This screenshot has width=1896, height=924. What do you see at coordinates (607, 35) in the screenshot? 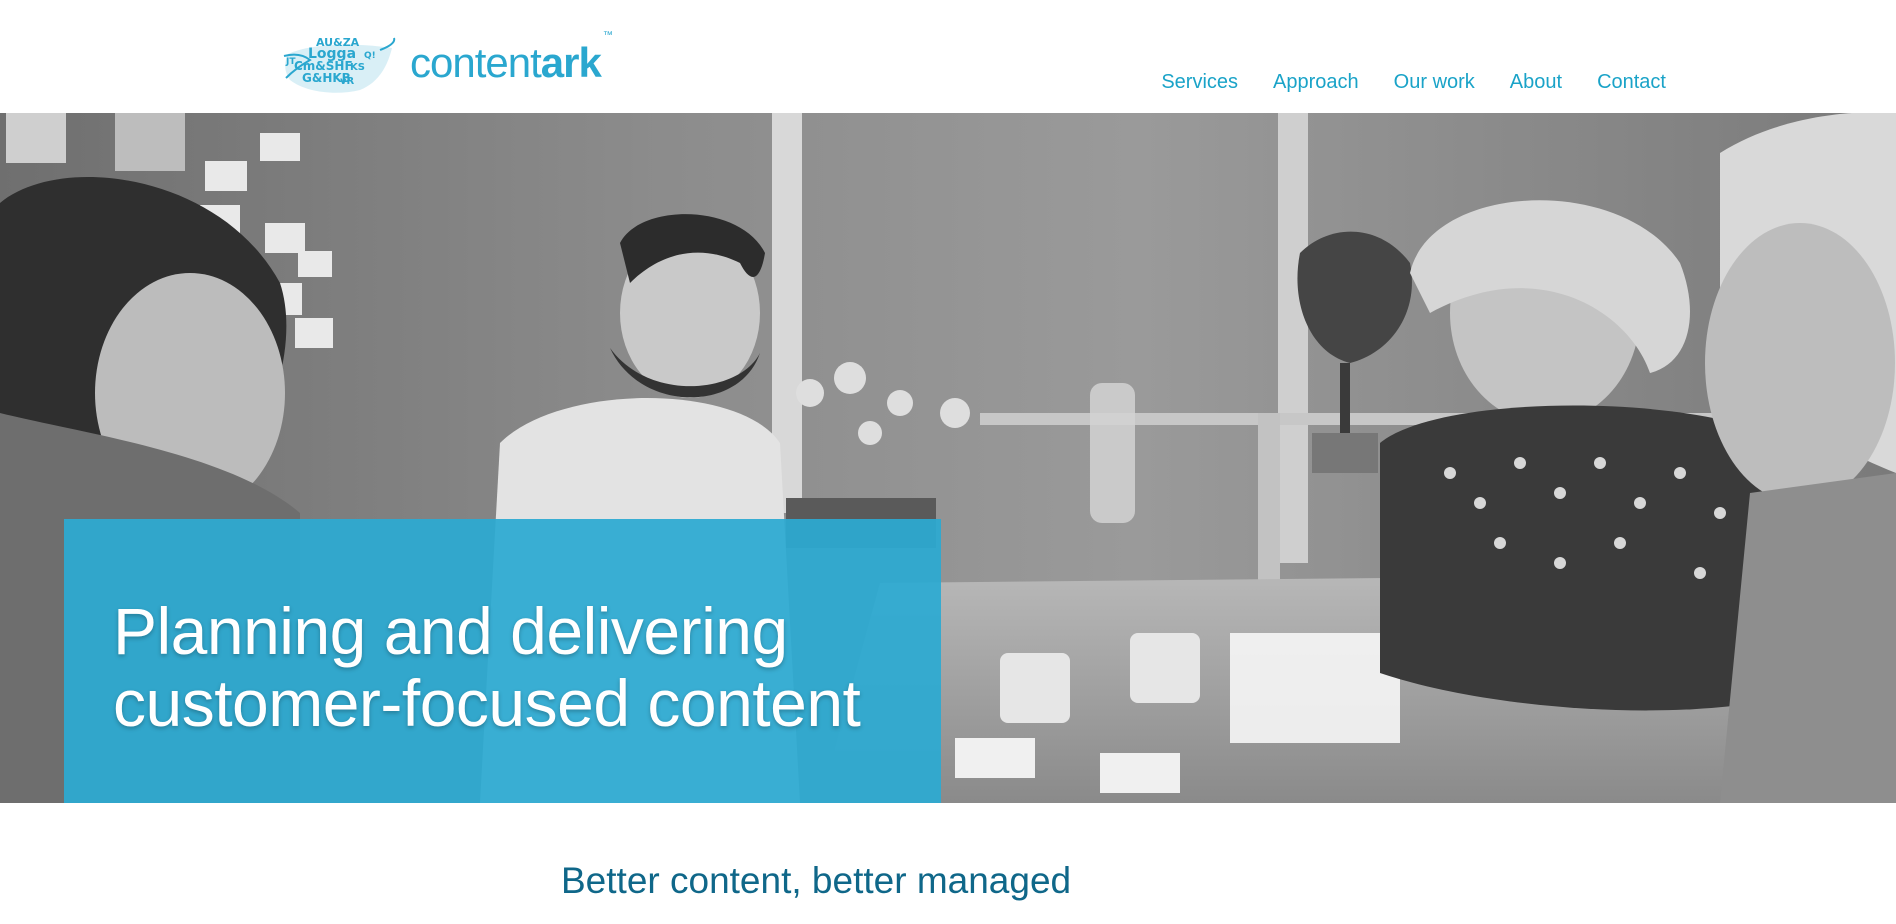
I see `trademark-symbol: ™` at bounding box center [607, 35].